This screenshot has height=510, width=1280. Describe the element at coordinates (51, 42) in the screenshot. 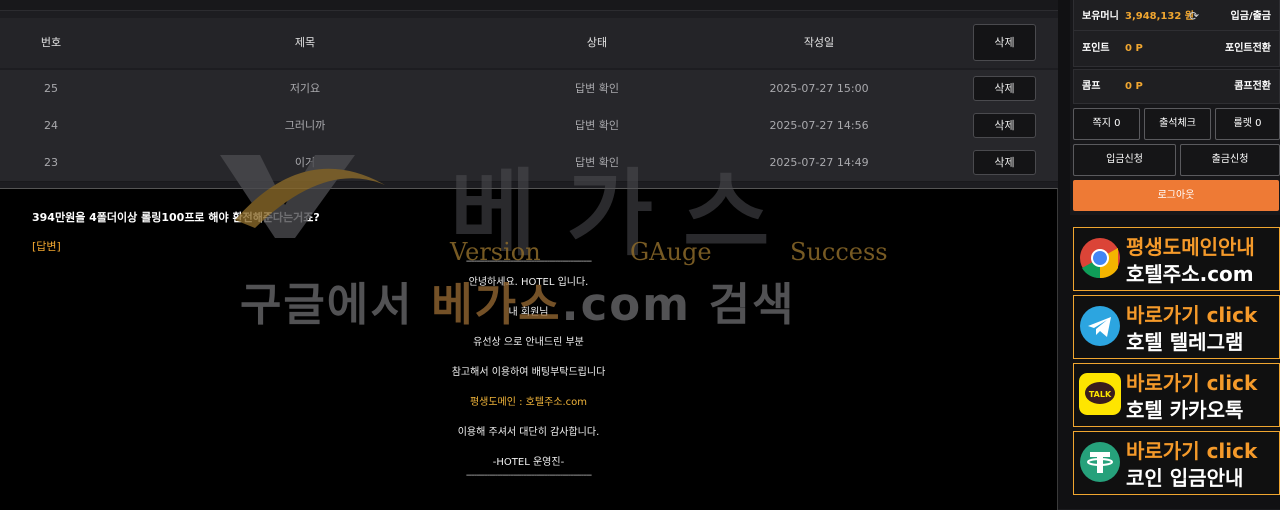

I see `header-no: 번호` at that location.